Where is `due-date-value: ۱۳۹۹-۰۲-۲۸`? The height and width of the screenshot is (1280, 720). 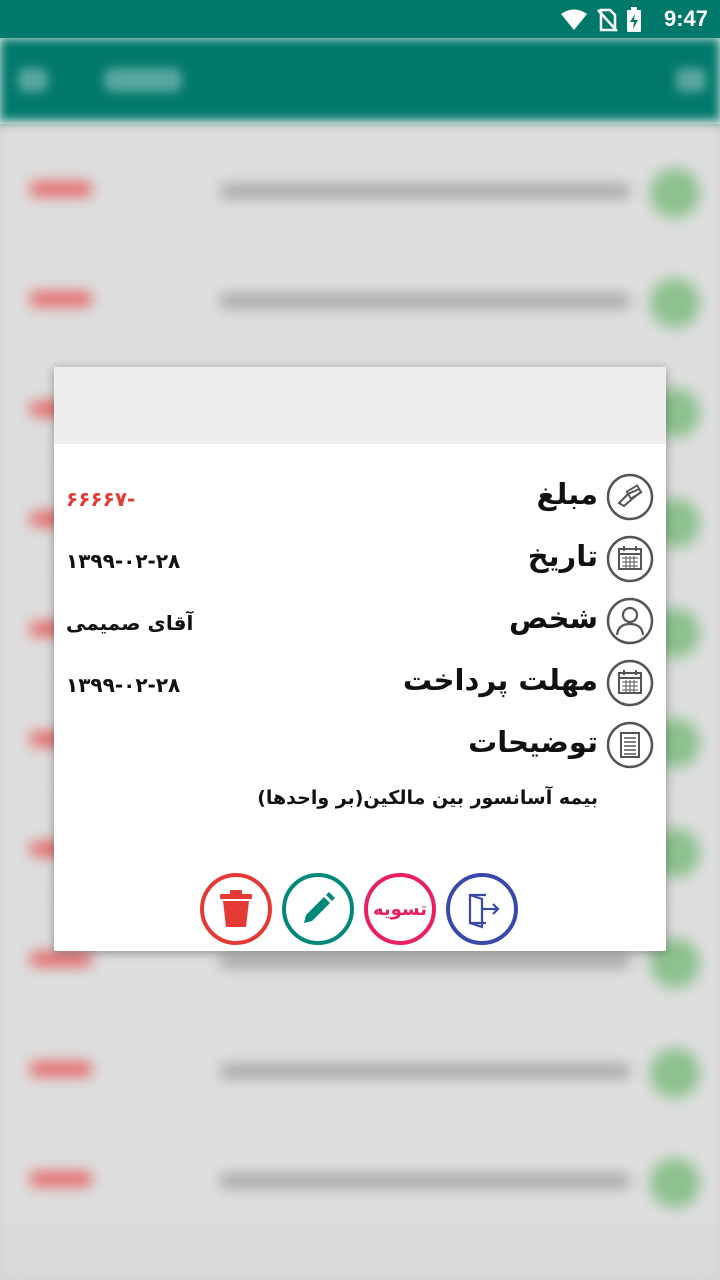
due-date-value: ۱۳۹۹-۰۲-۲۸ is located at coordinates (123, 685).